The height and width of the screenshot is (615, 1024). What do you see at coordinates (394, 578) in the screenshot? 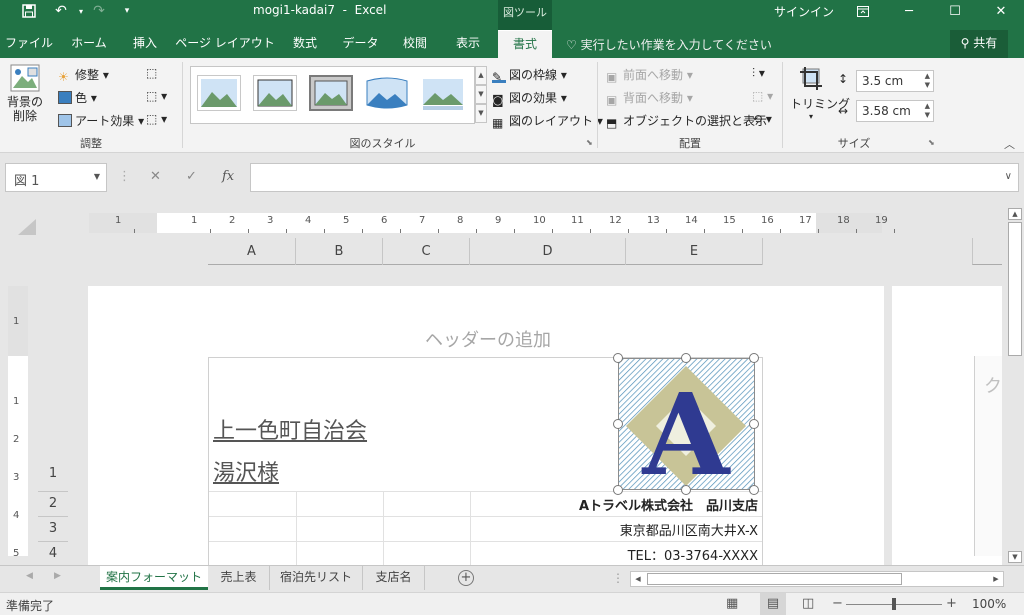
I see `sheet-tab-shiten: 支店名` at bounding box center [394, 578].